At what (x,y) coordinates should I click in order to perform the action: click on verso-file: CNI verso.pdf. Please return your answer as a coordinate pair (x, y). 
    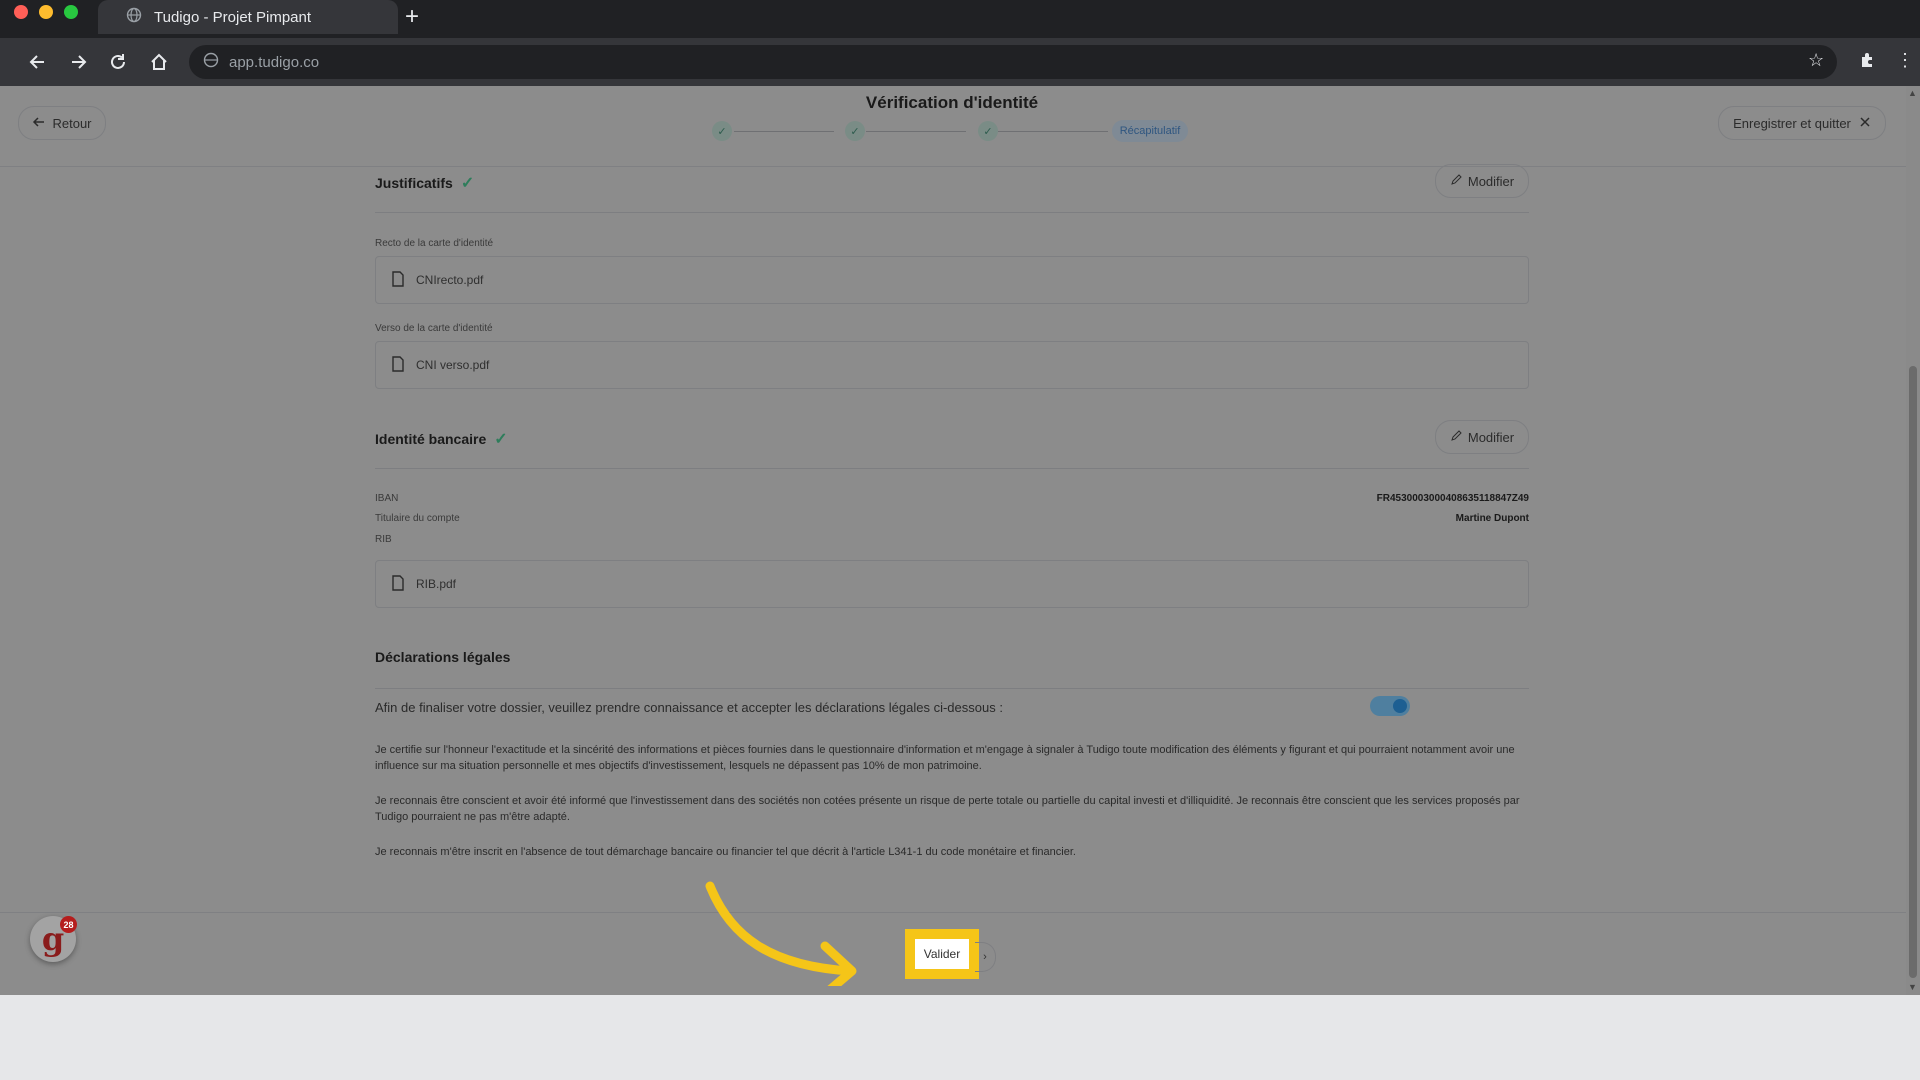
    Looking at the image, I should click on (952, 365).